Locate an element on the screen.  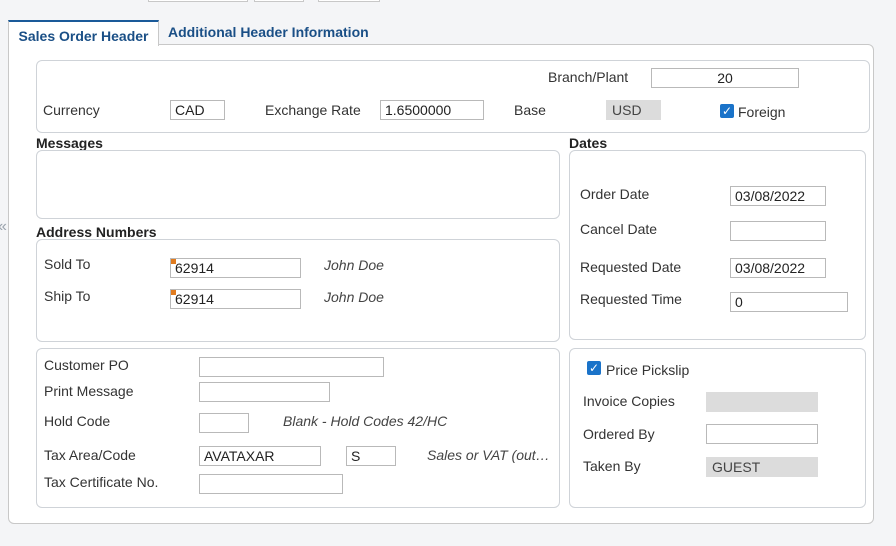
tab-label: Additional Header Information is located at coordinates (268, 32).